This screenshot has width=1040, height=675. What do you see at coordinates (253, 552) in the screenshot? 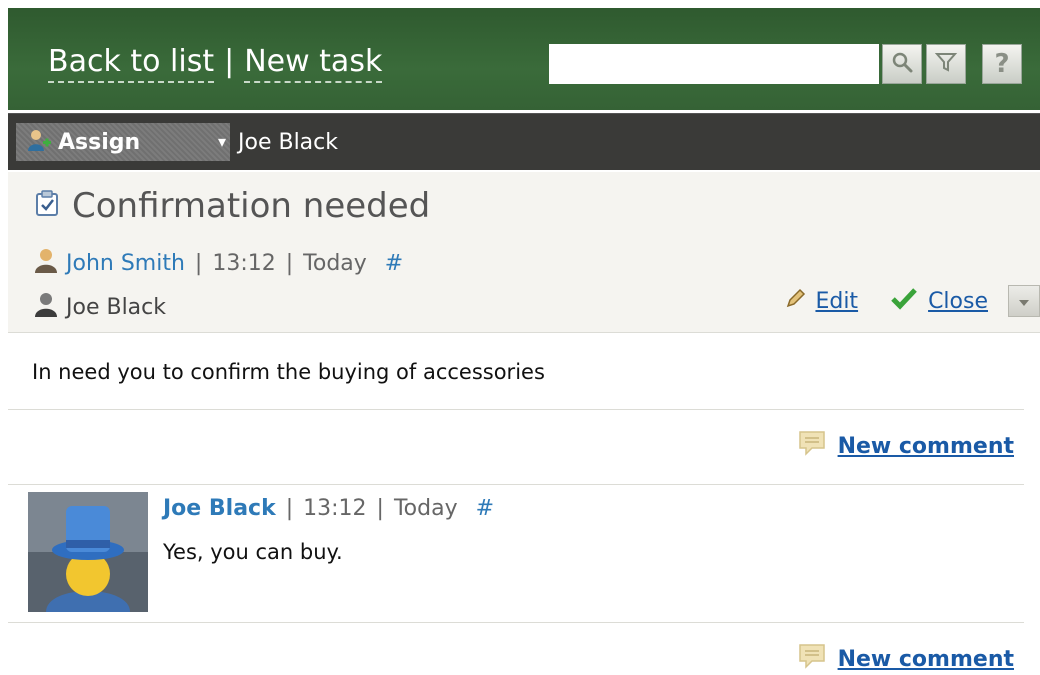
I see `comment-text: Yes, you can buy.` at bounding box center [253, 552].